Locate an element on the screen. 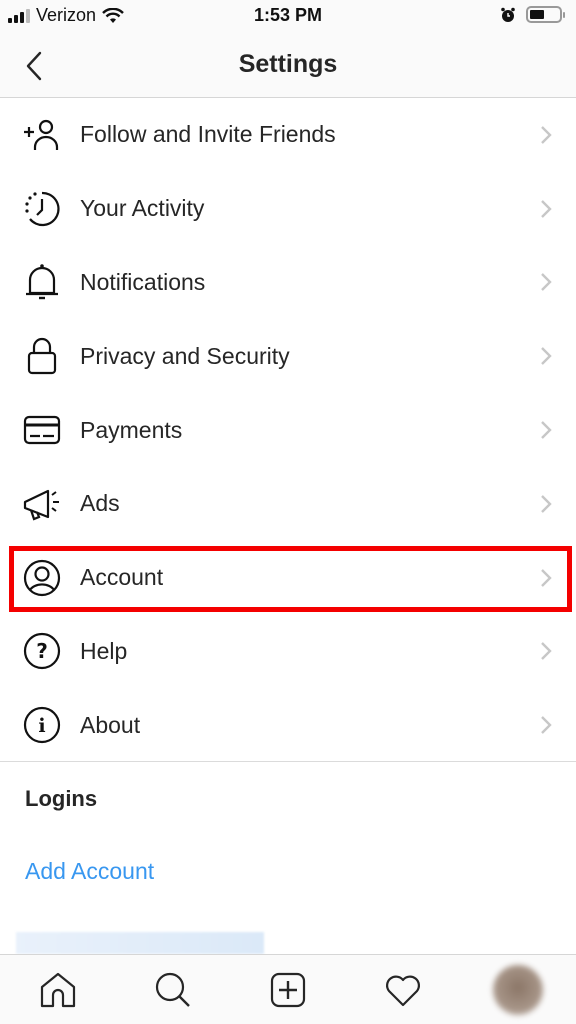  tab-profile is located at coordinates (518, 989).